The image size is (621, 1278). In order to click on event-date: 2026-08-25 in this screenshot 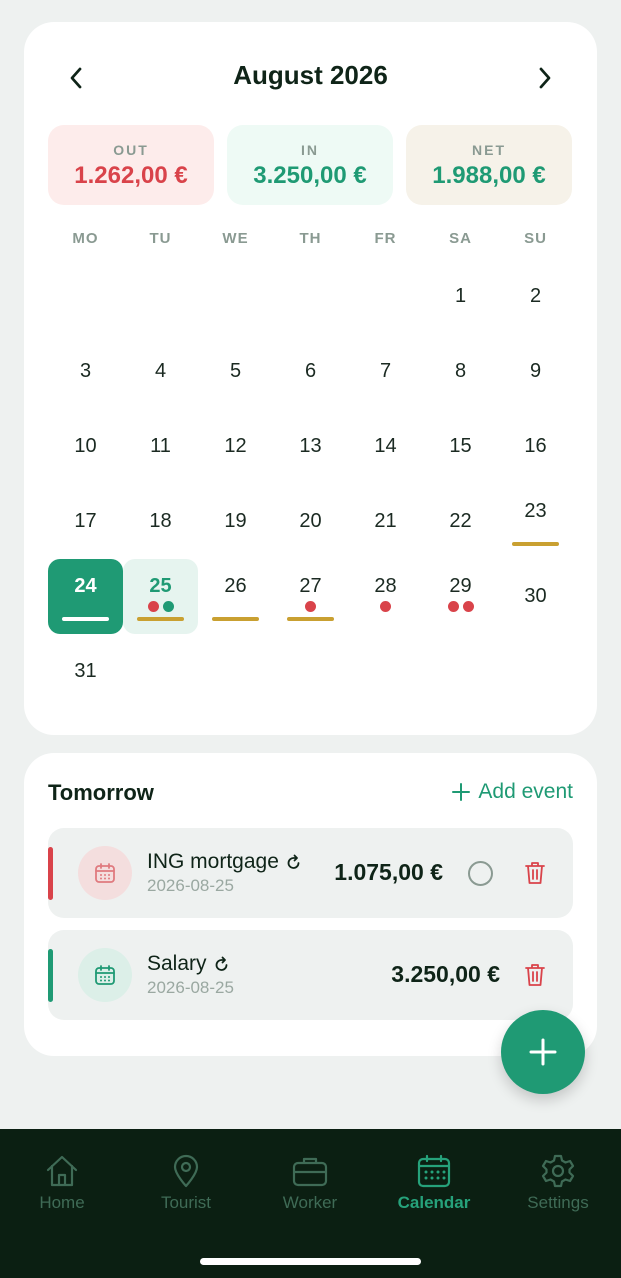, I will do `click(190, 987)`.